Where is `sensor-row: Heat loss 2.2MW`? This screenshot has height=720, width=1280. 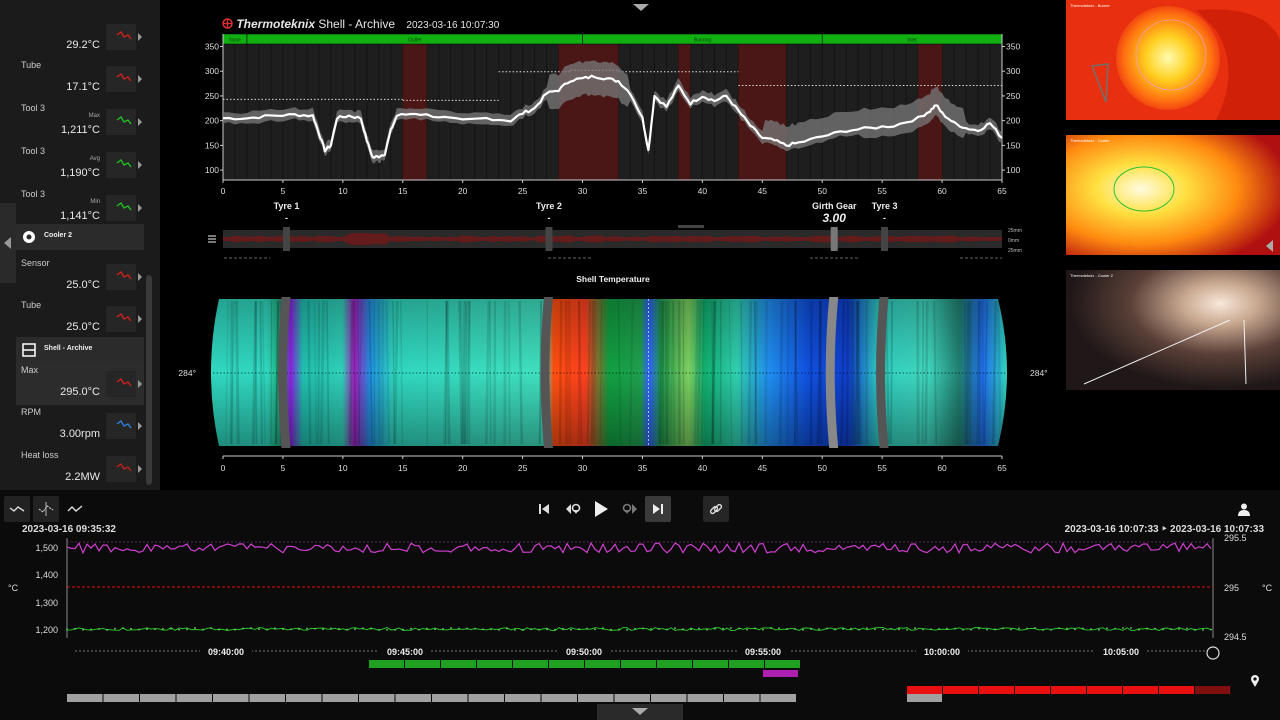 sensor-row: Heat loss 2.2MW is located at coordinates (80, 469).